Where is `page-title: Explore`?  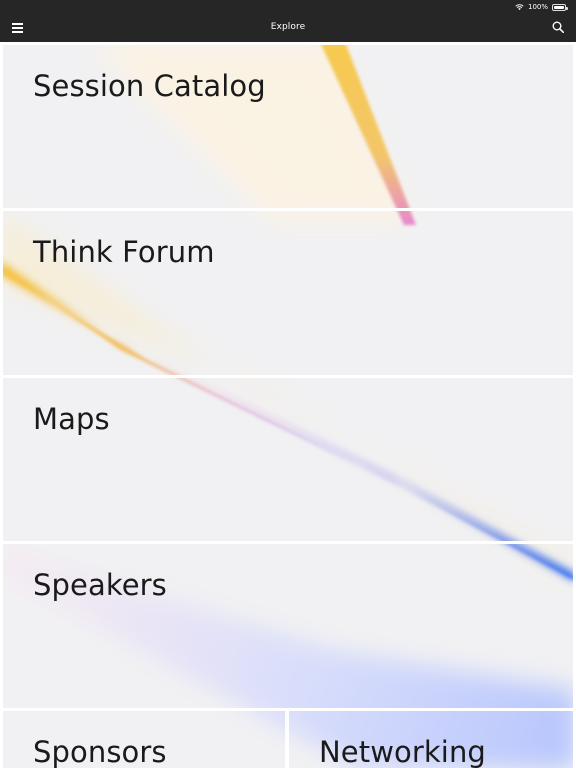 page-title: Explore is located at coordinates (288, 27).